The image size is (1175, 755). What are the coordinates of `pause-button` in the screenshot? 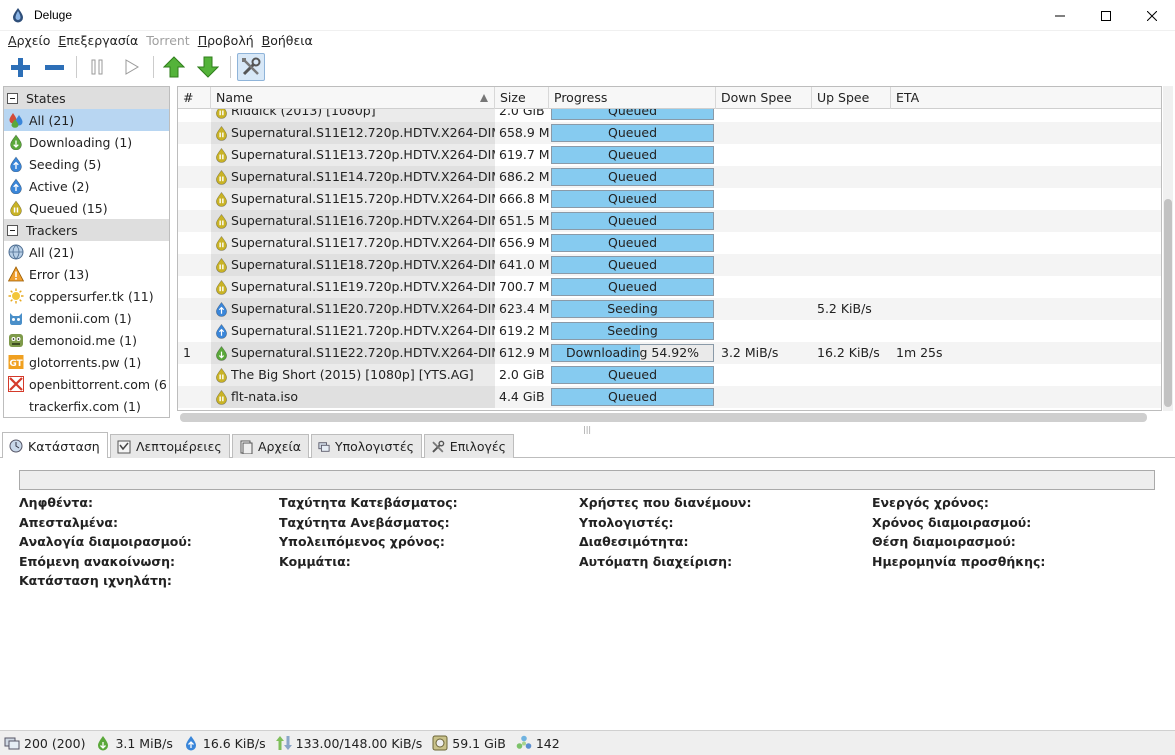 It's located at (97, 67).